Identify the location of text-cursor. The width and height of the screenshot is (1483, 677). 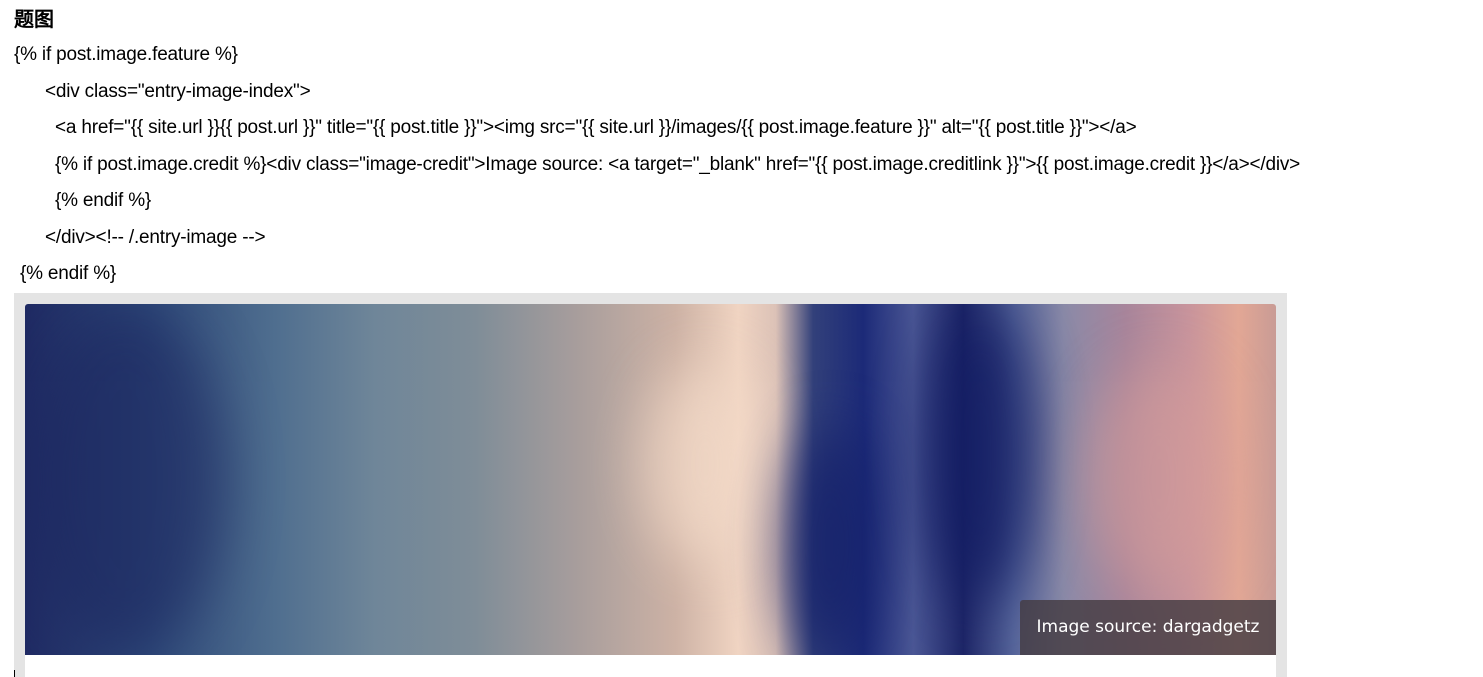
(14, 673).